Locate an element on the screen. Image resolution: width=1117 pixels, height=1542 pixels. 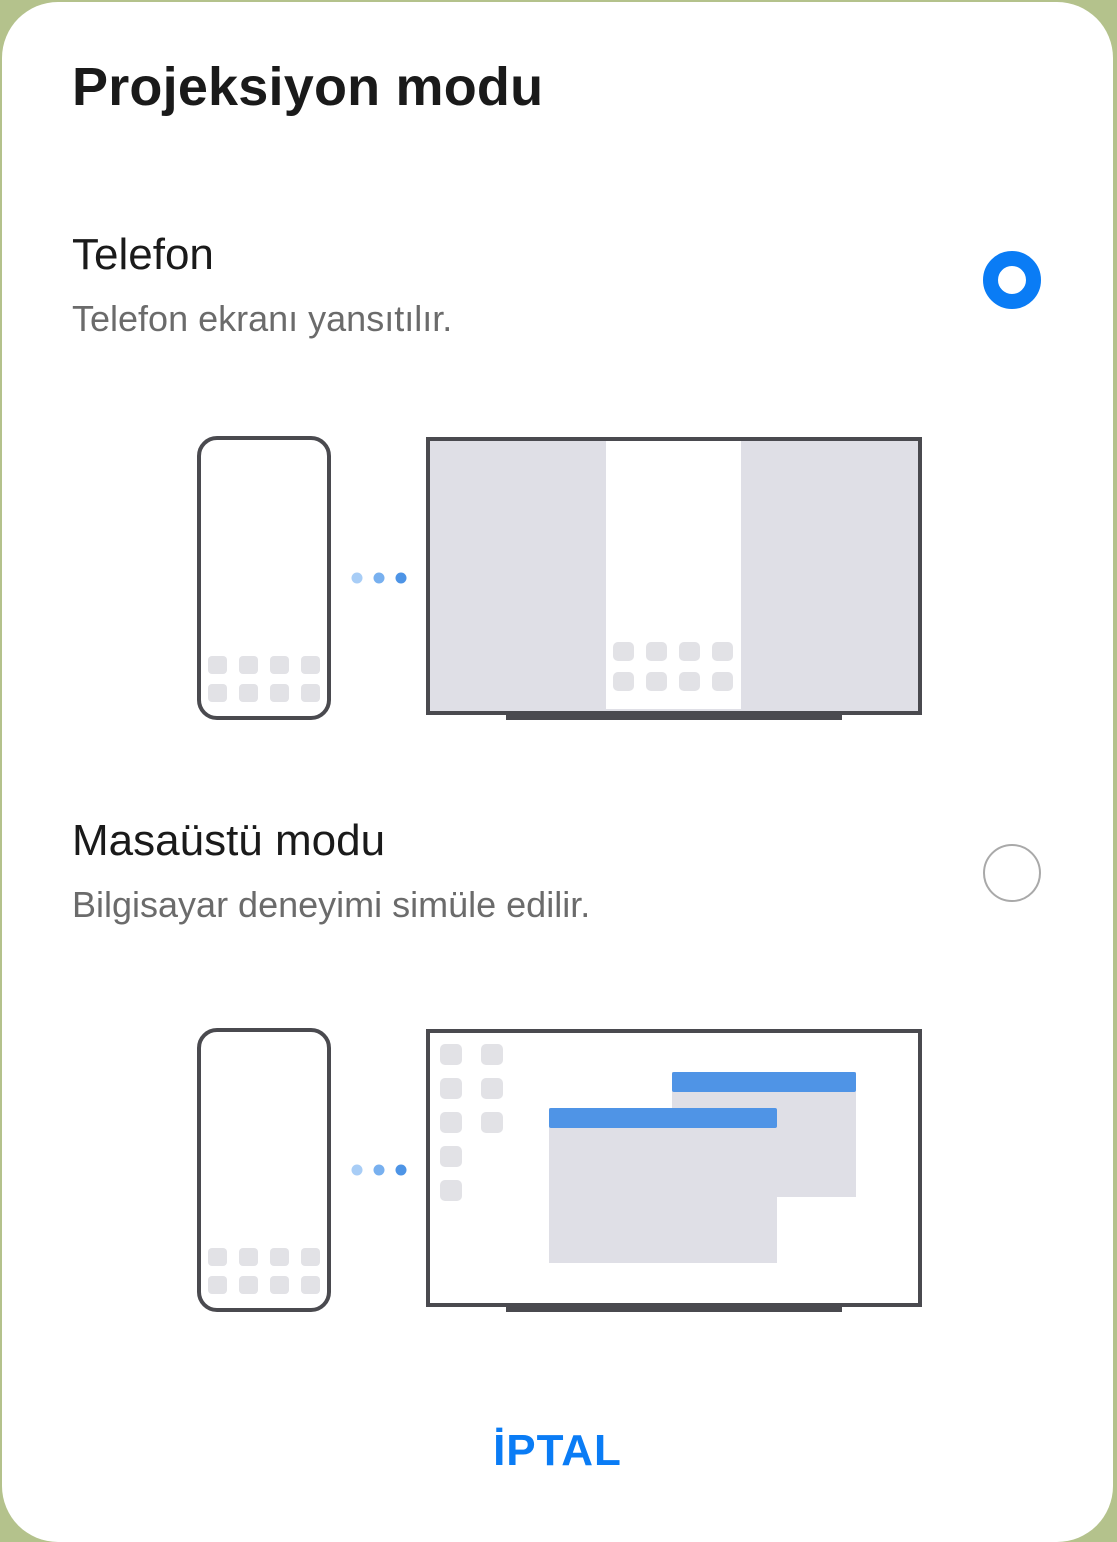
option-phone-subtitle: Telefon ekranı yansıtılır. is located at coordinates (262, 318).